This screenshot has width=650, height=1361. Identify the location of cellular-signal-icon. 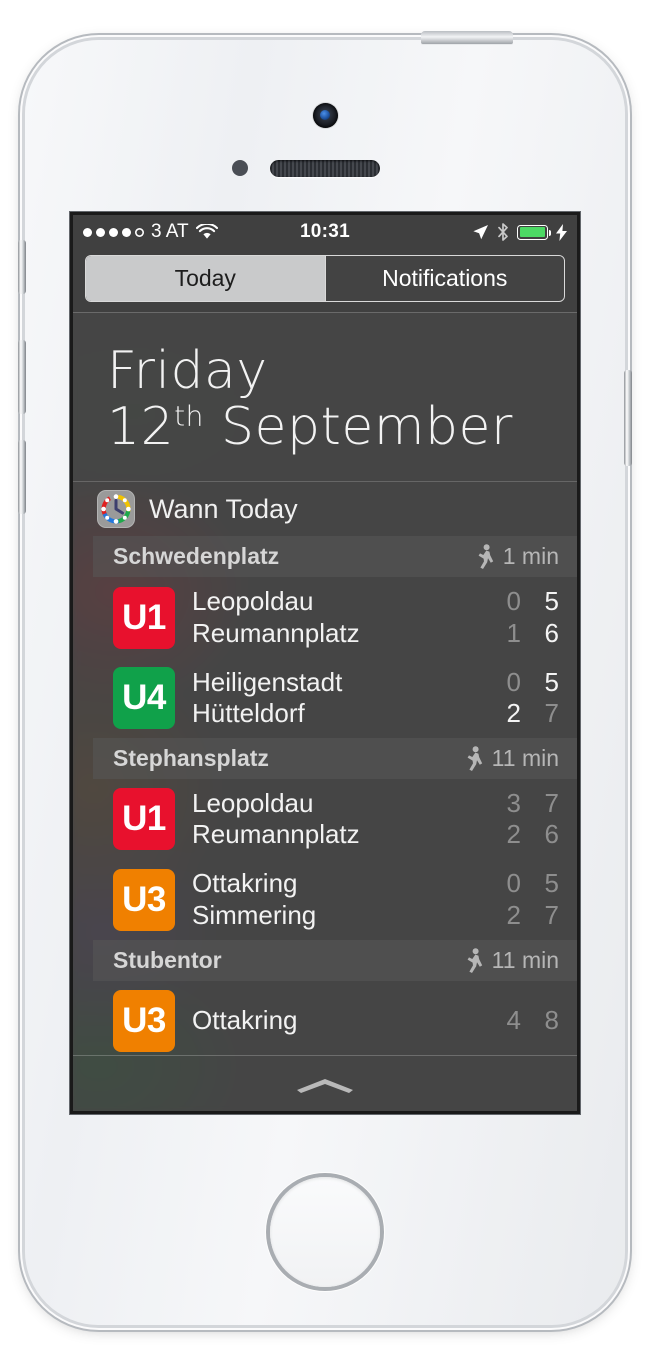
(113, 232).